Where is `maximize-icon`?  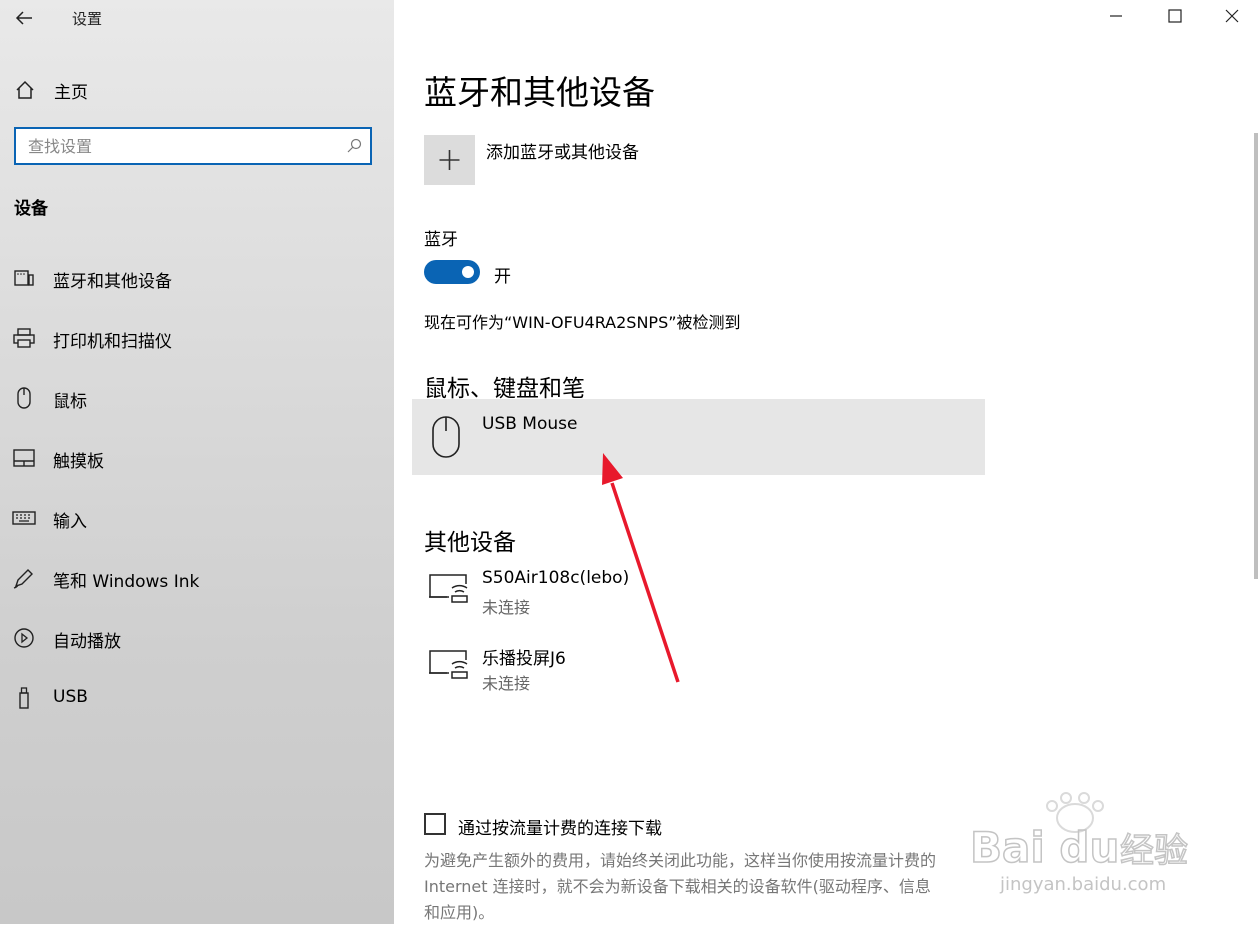 maximize-icon is located at coordinates (1175, 16).